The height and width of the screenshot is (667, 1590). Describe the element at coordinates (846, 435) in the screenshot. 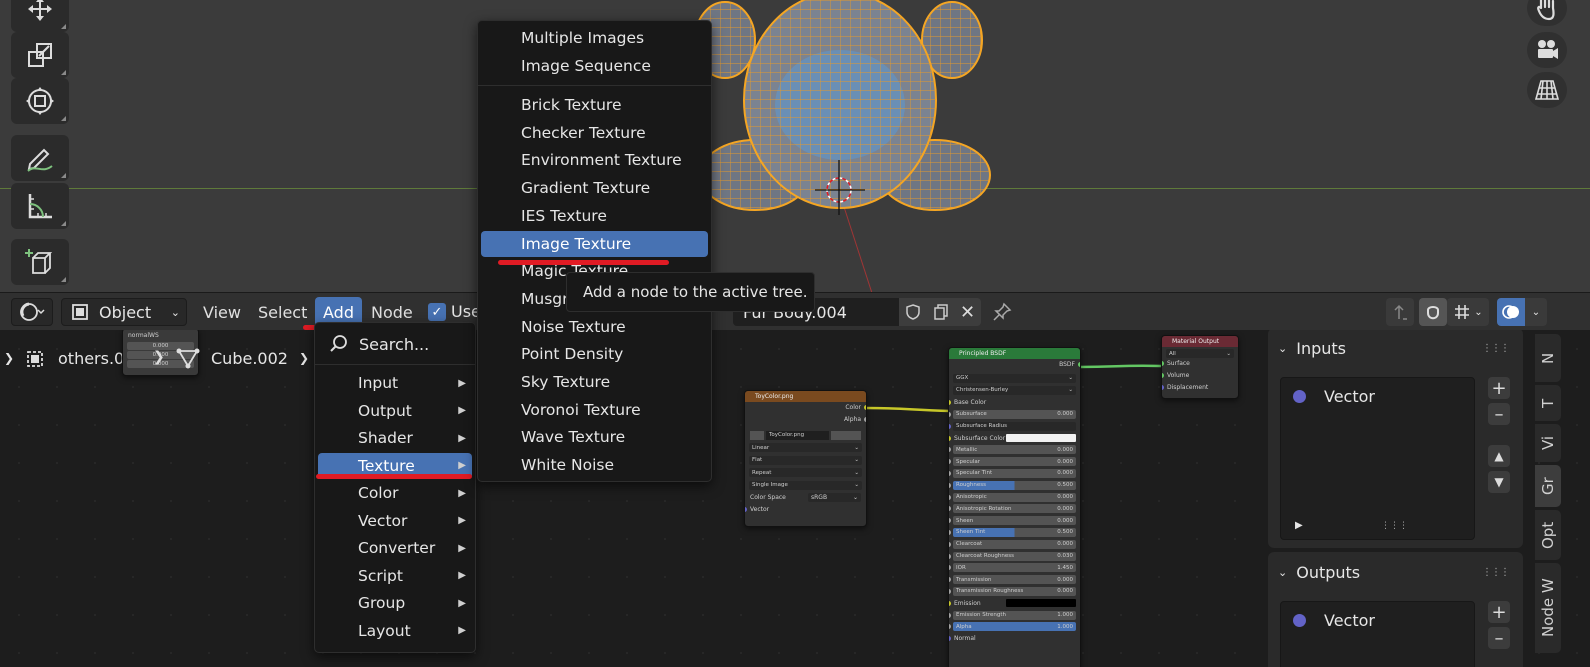

I see `image-buttons` at that location.